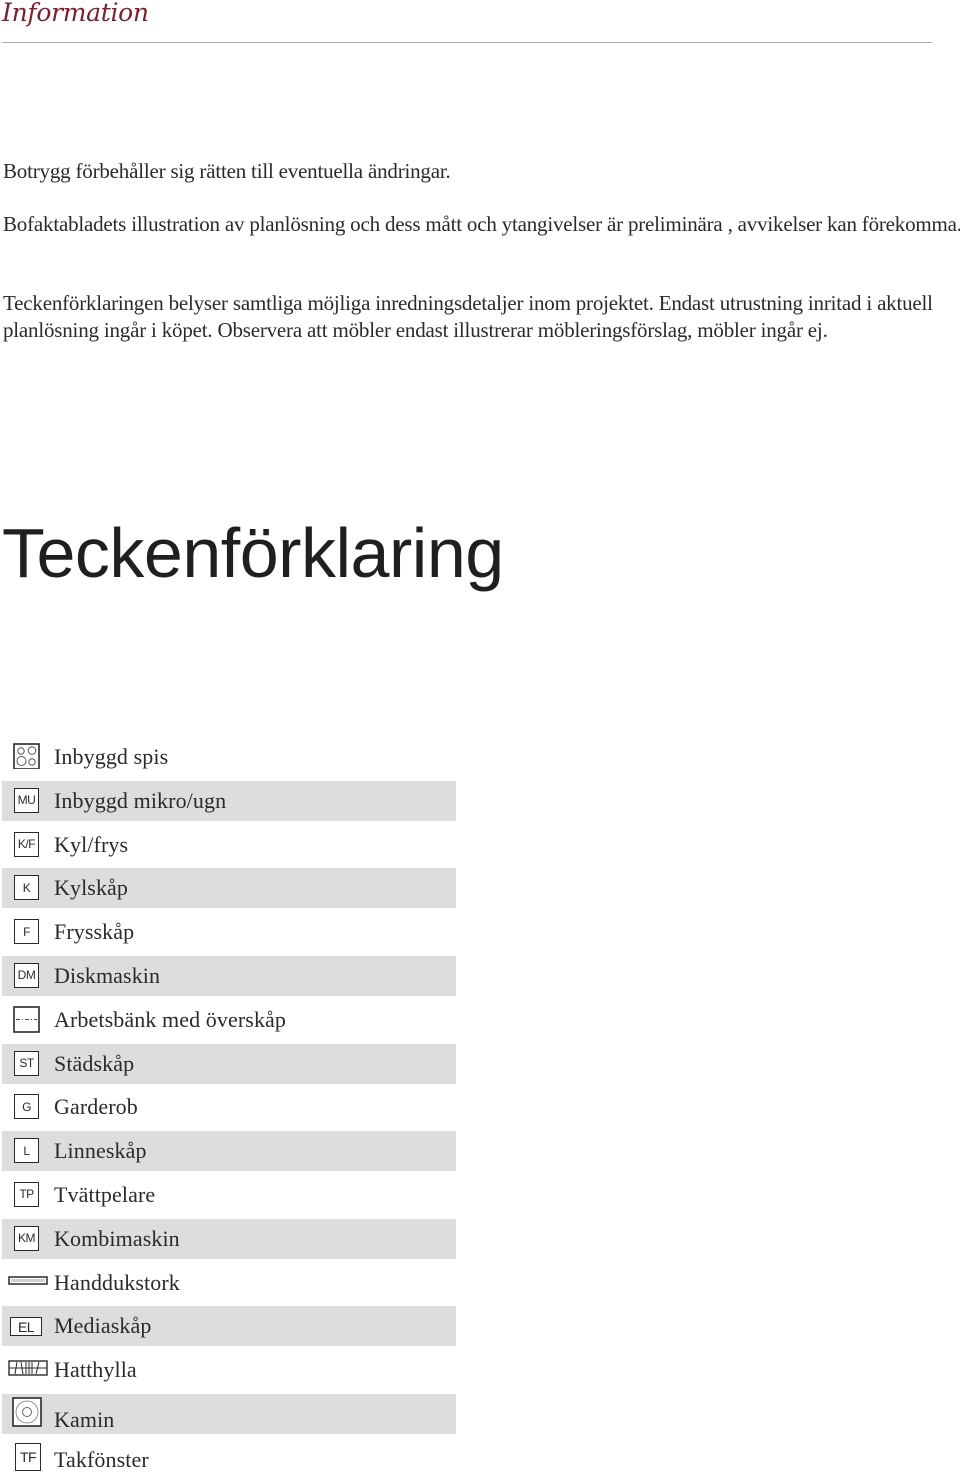 The width and height of the screenshot is (960, 1482). Describe the element at coordinates (253, 553) in the screenshot. I see `legend-title: Teckenförklaring` at that location.